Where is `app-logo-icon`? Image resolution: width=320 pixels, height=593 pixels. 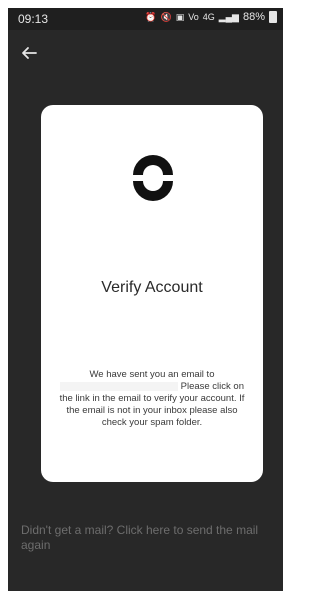 app-logo-icon is located at coordinates (153, 178).